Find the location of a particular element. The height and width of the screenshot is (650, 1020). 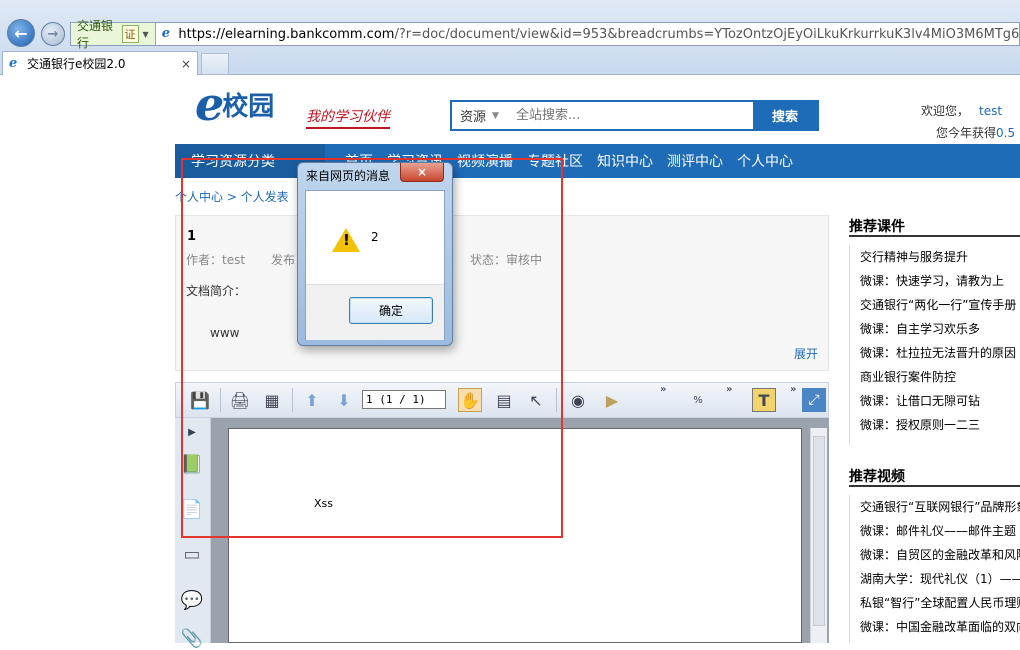

close-tab-icon: × is located at coordinates (186, 64).